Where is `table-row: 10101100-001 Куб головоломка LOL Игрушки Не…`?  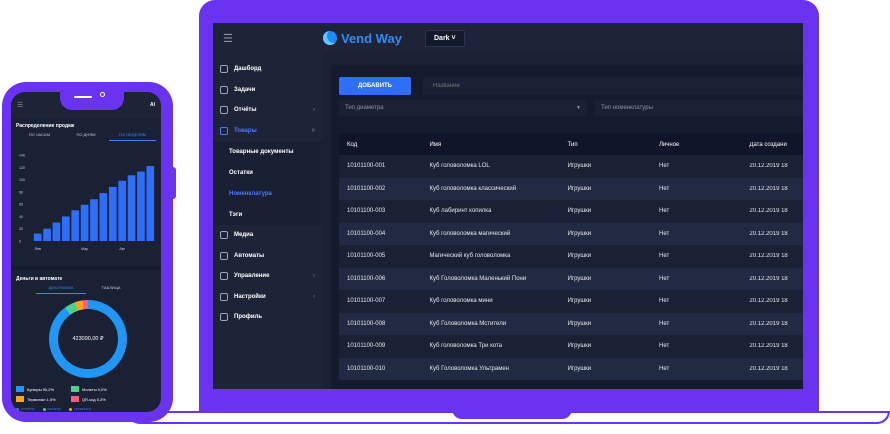
table-row: 10101100-001 Куб головоломка LOL Игрушки Не… is located at coordinates (571, 166).